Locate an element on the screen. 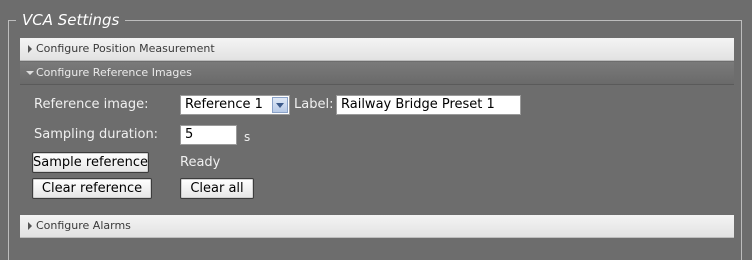 The height and width of the screenshot is (260, 752). reference-image-value: Reference 1 is located at coordinates (224, 104).